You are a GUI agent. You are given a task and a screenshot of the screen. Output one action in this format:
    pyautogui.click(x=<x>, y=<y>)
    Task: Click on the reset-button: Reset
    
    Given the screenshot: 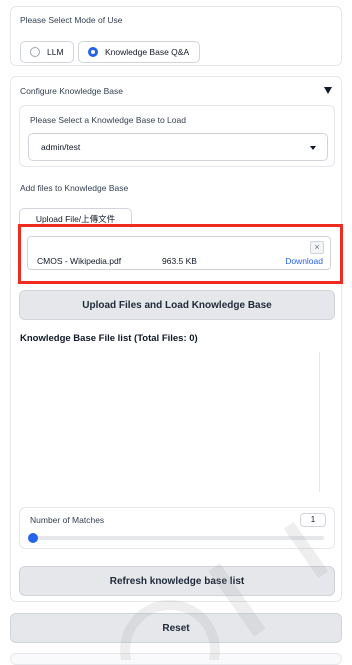 What is the action you would take?
    pyautogui.click(x=176, y=628)
    